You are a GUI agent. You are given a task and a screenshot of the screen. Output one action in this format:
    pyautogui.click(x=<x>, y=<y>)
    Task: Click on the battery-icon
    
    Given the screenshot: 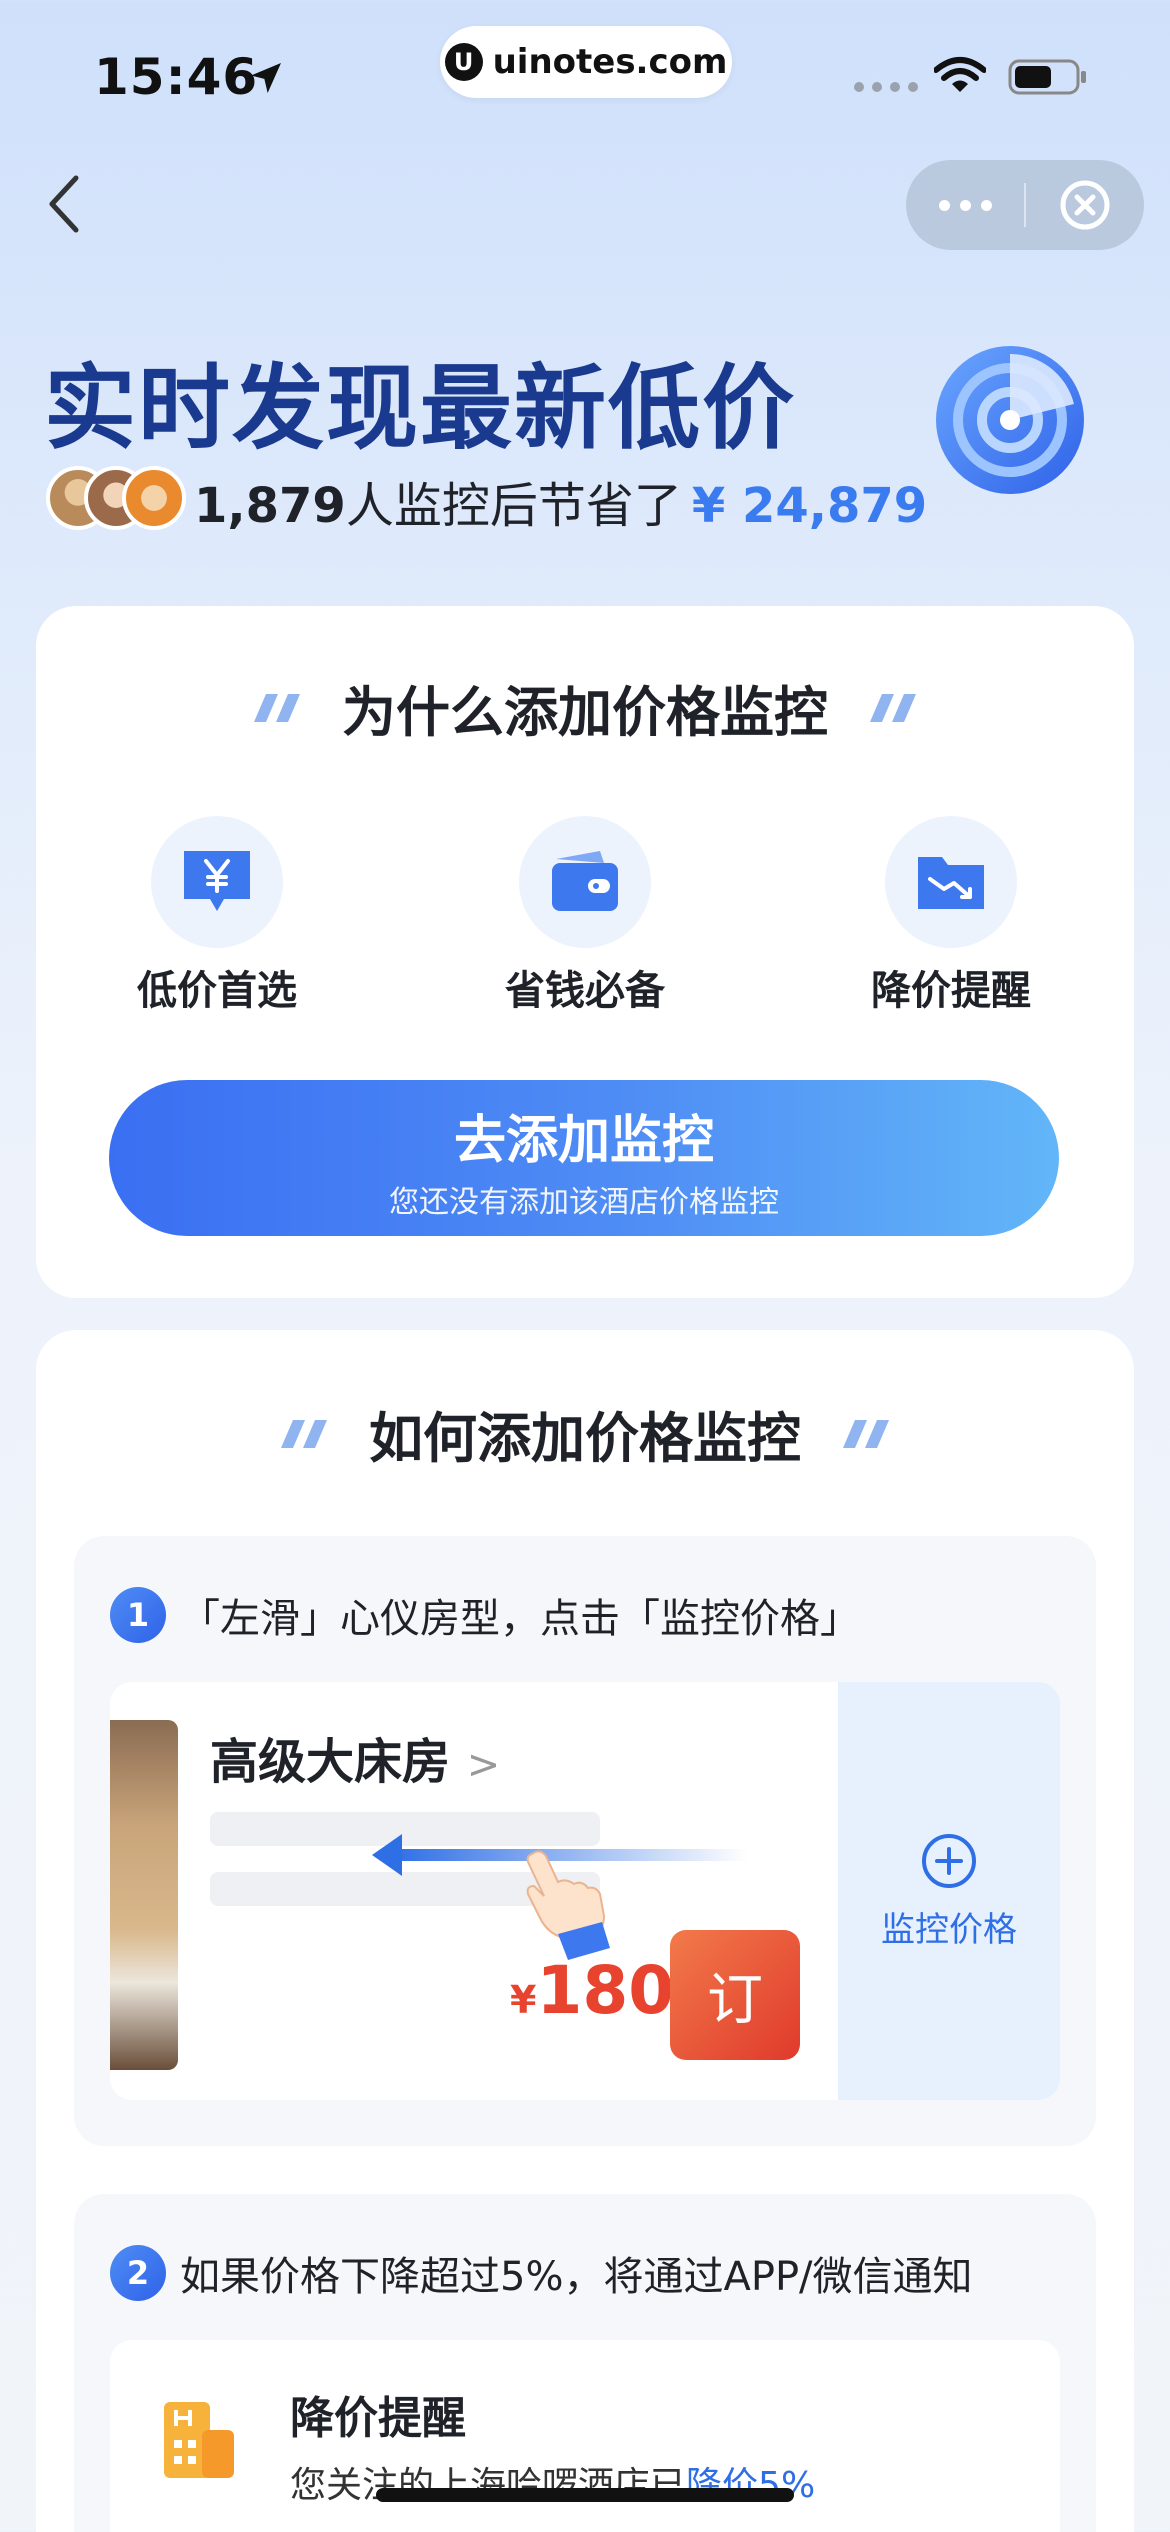 What is the action you would take?
    pyautogui.click(x=1047, y=77)
    